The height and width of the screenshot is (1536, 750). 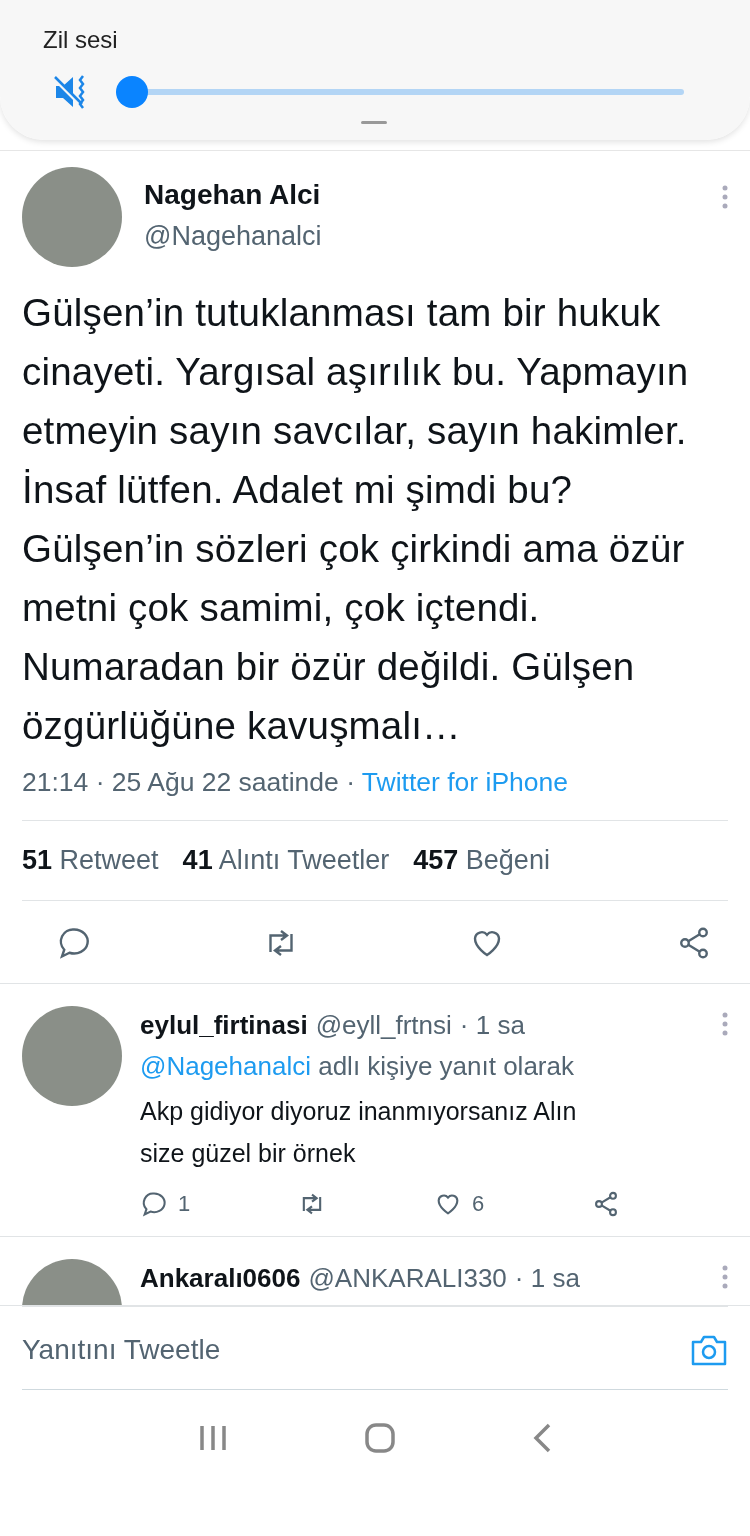 I want to click on camera-icon, so click(x=709, y=1350).